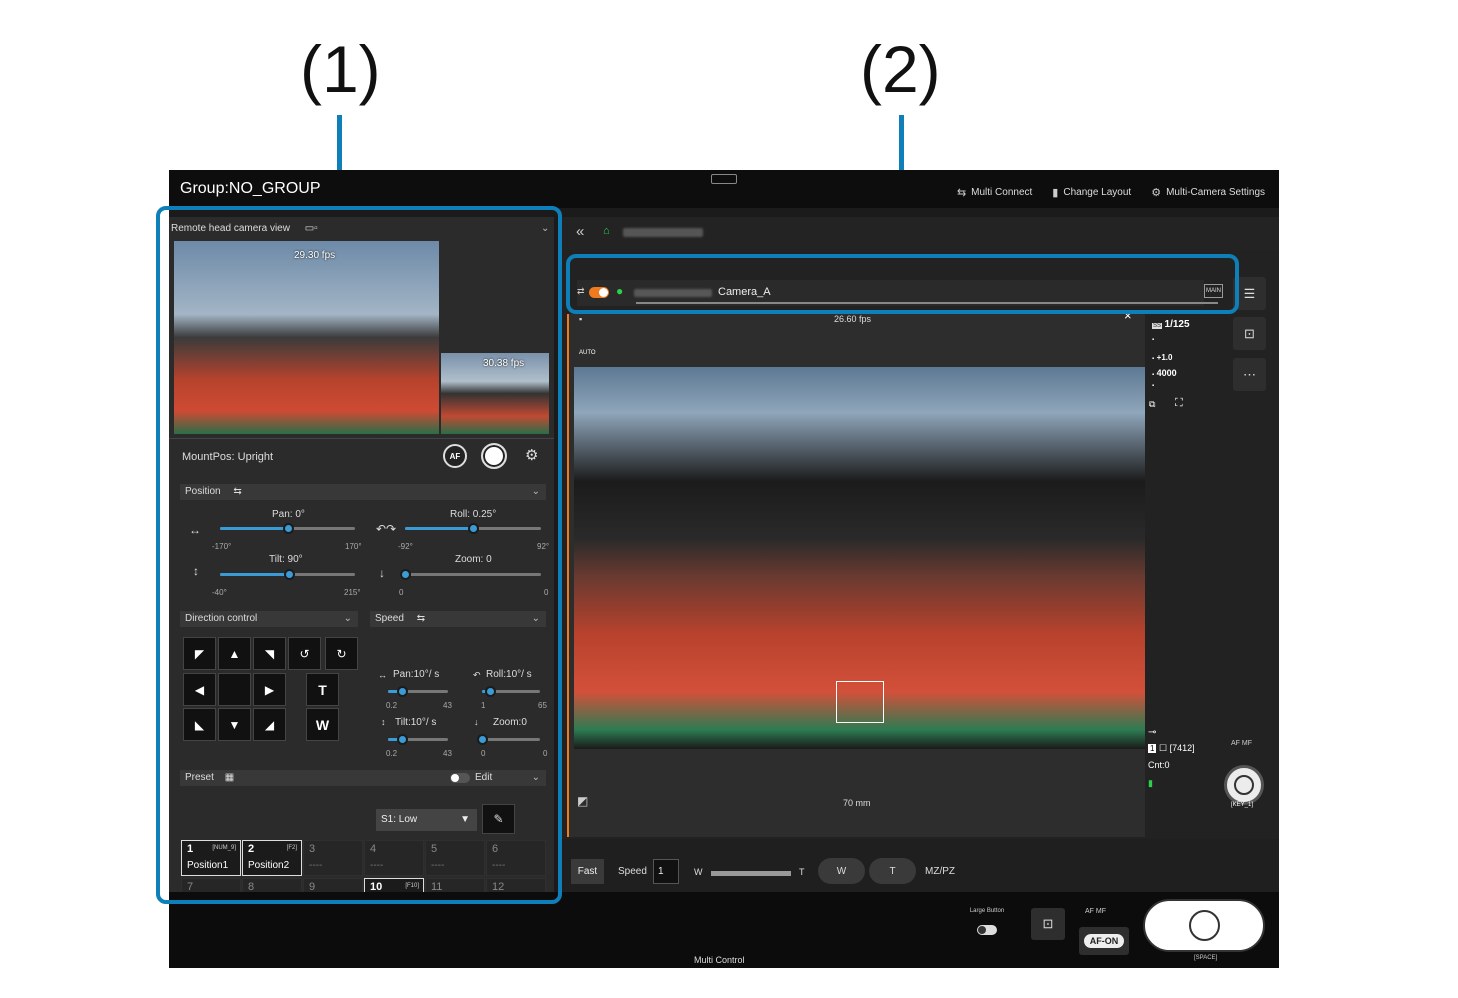 The image size is (1458, 998). Describe the element at coordinates (1153, 359) in the screenshot. I see `ev-icon: ▪` at that location.